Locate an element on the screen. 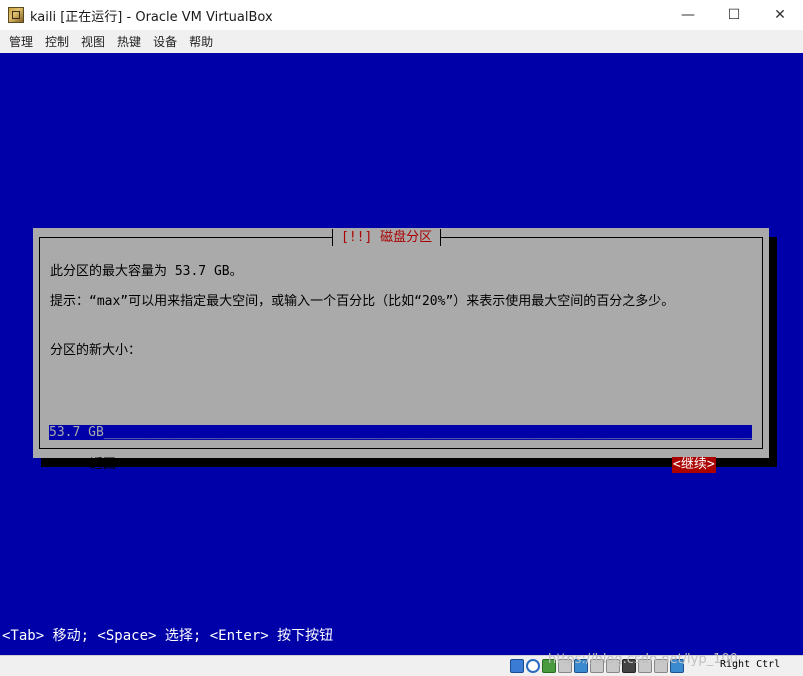 The width and height of the screenshot is (803, 676). continue-button: <继续> is located at coordinates (694, 465).